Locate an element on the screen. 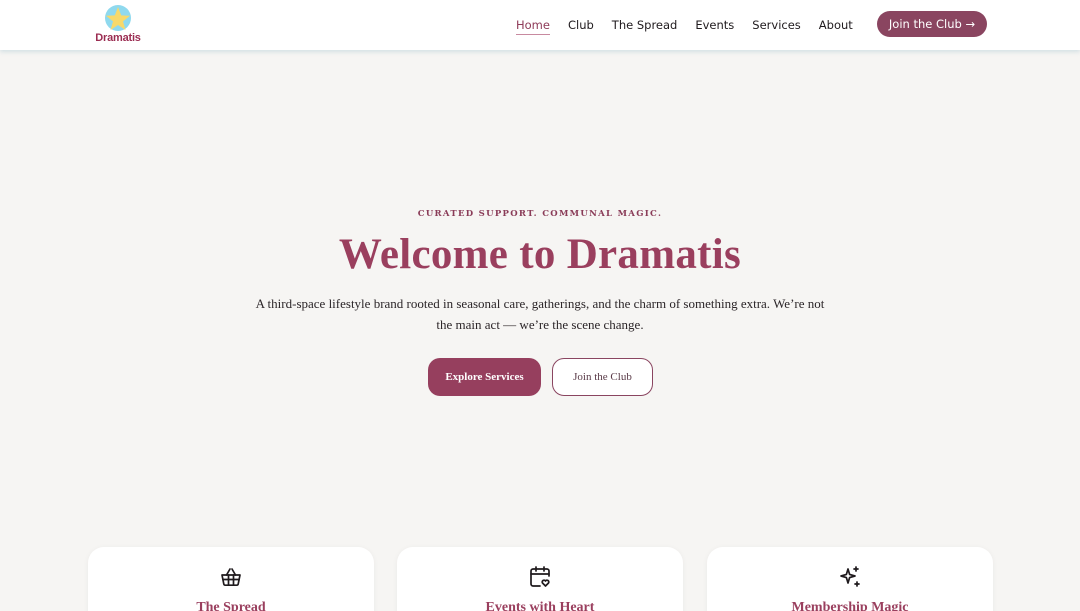 This screenshot has width=1080, height=611. feature-card-the-spread: The Spread is located at coordinates (231, 579).